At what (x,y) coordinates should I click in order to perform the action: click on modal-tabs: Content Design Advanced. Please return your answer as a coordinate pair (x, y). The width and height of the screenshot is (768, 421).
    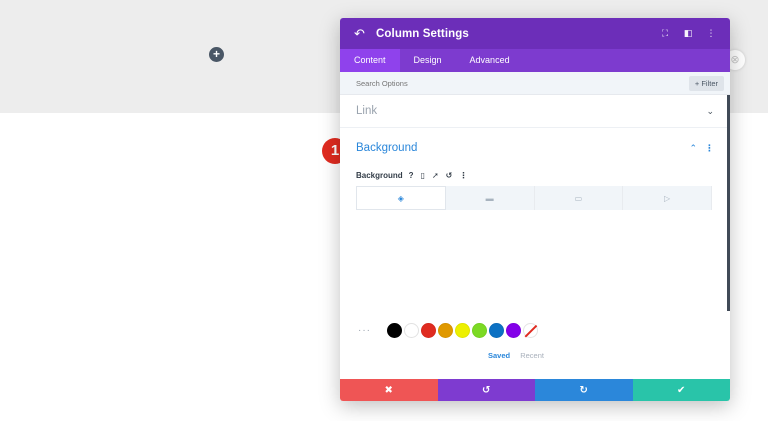
    Looking at the image, I should click on (535, 60).